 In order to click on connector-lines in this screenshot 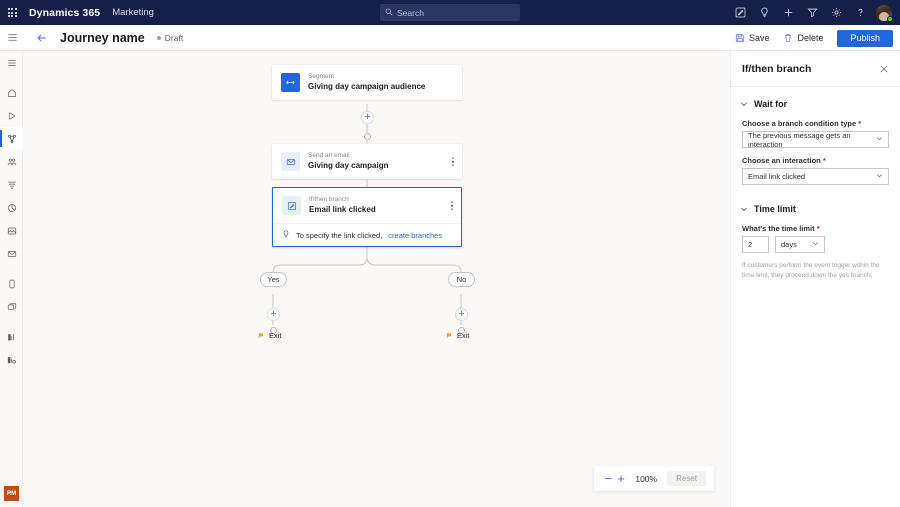, I will do `click(367, 214)`.